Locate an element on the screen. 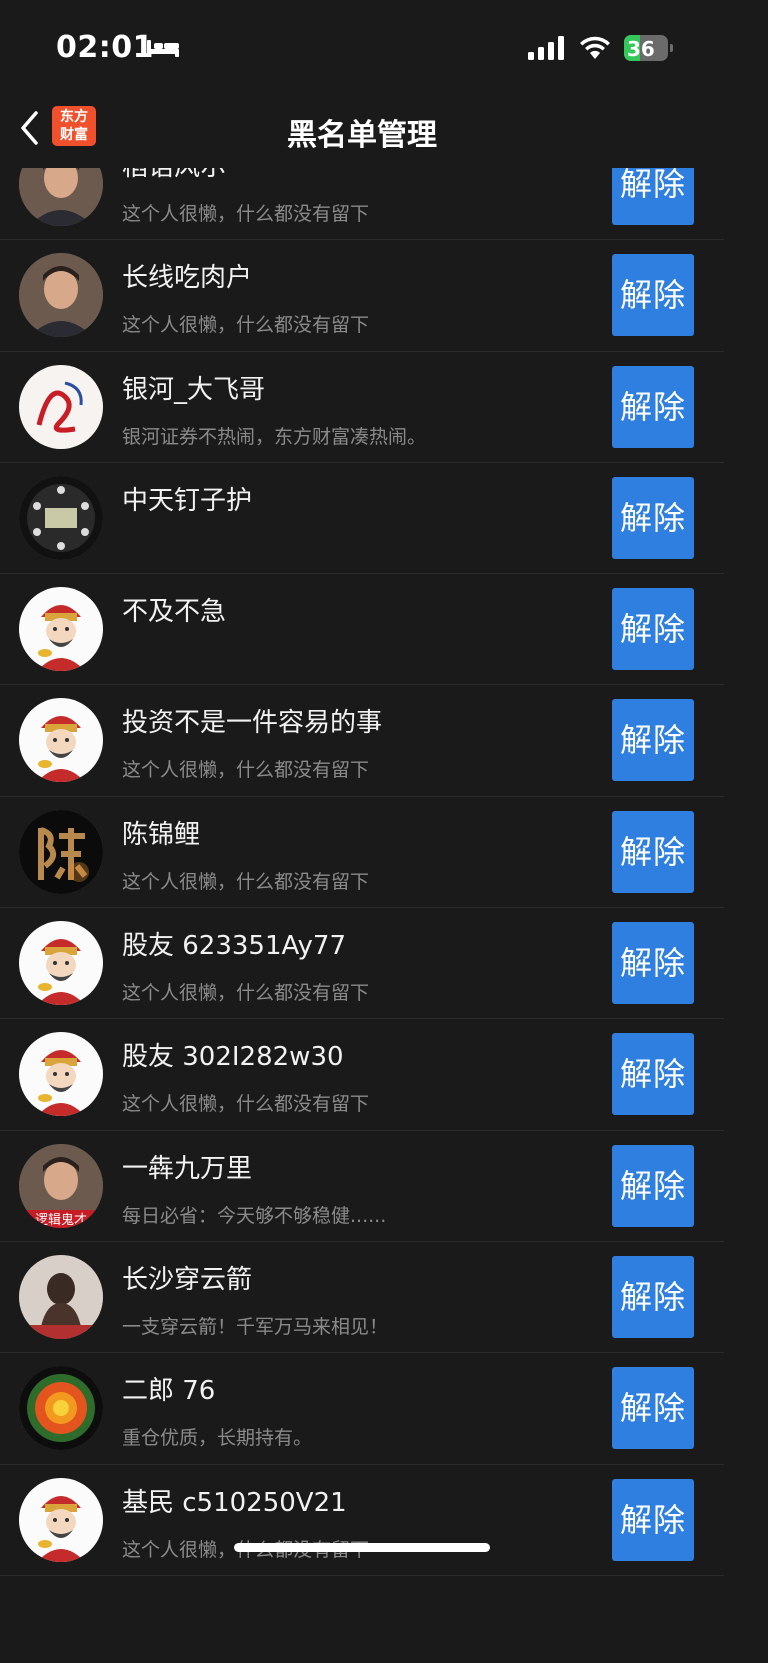 This screenshot has height=1663, width=768. device-avatar is located at coordinates (61, 517).